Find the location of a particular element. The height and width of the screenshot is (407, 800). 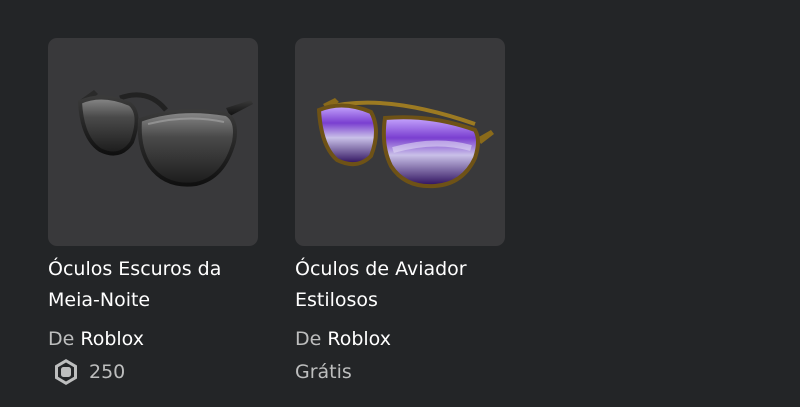

item-name-line-1: Óculos de Aviador is located at coordinates (381, 269).